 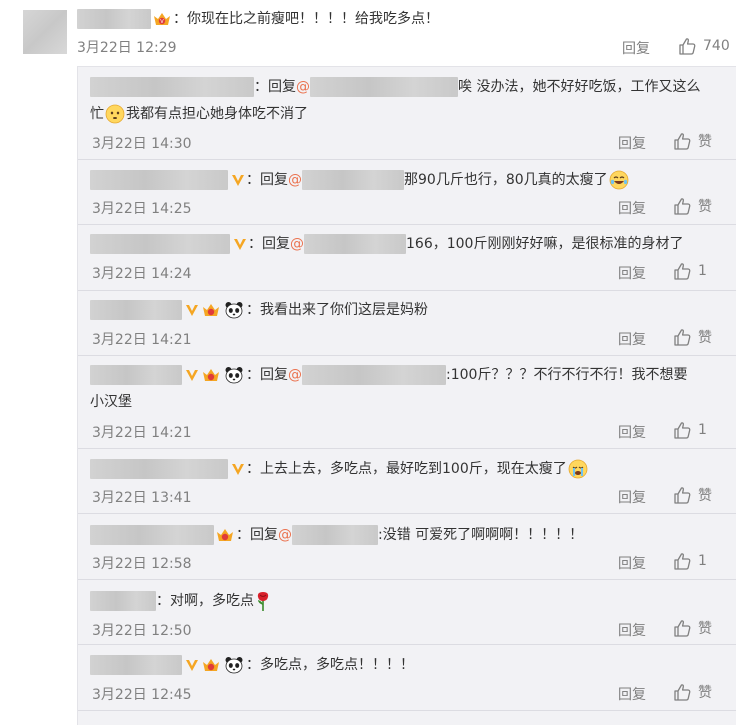 I want to click on svg-text: V, so click(x=162, y=22).